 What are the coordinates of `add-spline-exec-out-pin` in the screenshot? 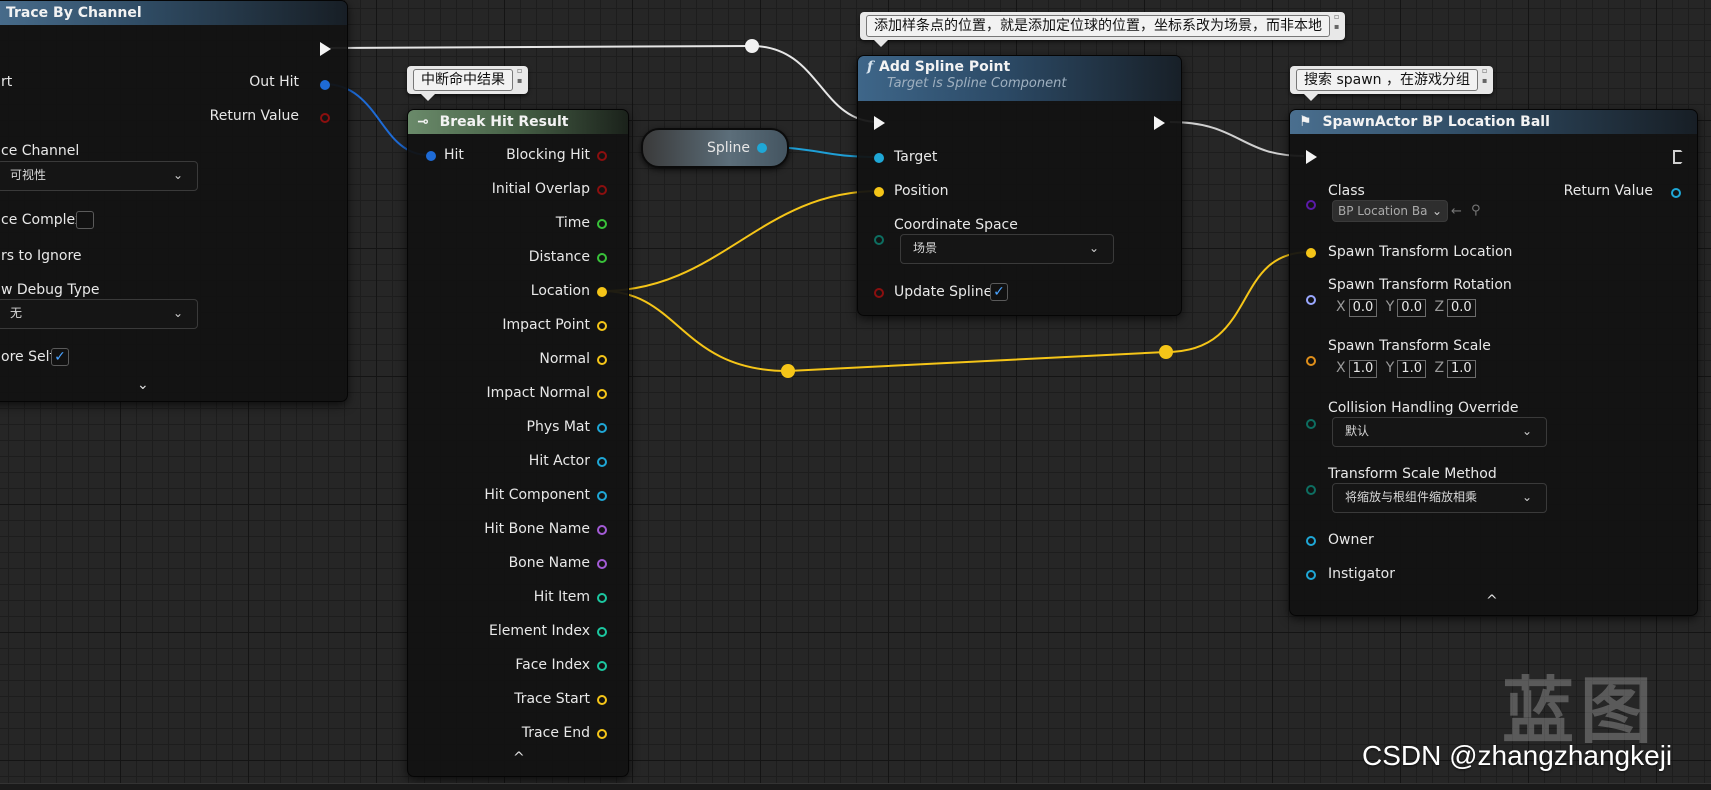 It's located at (1159, 123).